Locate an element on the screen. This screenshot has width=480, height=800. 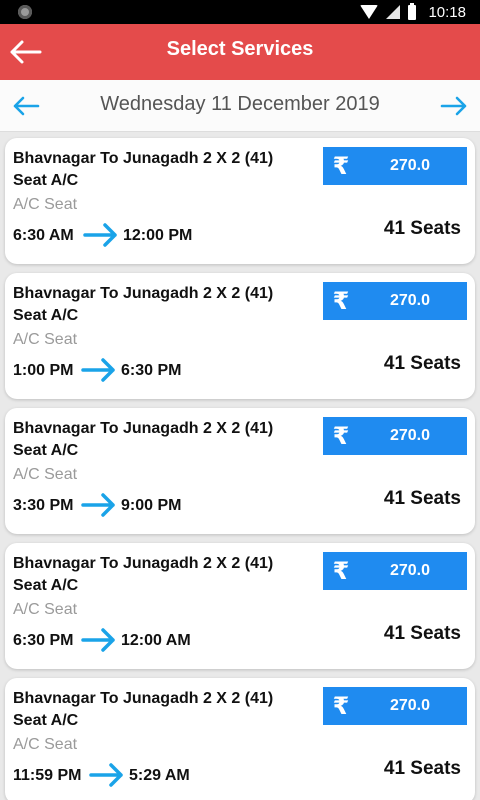
departure-time: 3:30 PM is located at coordinates (43, 505).